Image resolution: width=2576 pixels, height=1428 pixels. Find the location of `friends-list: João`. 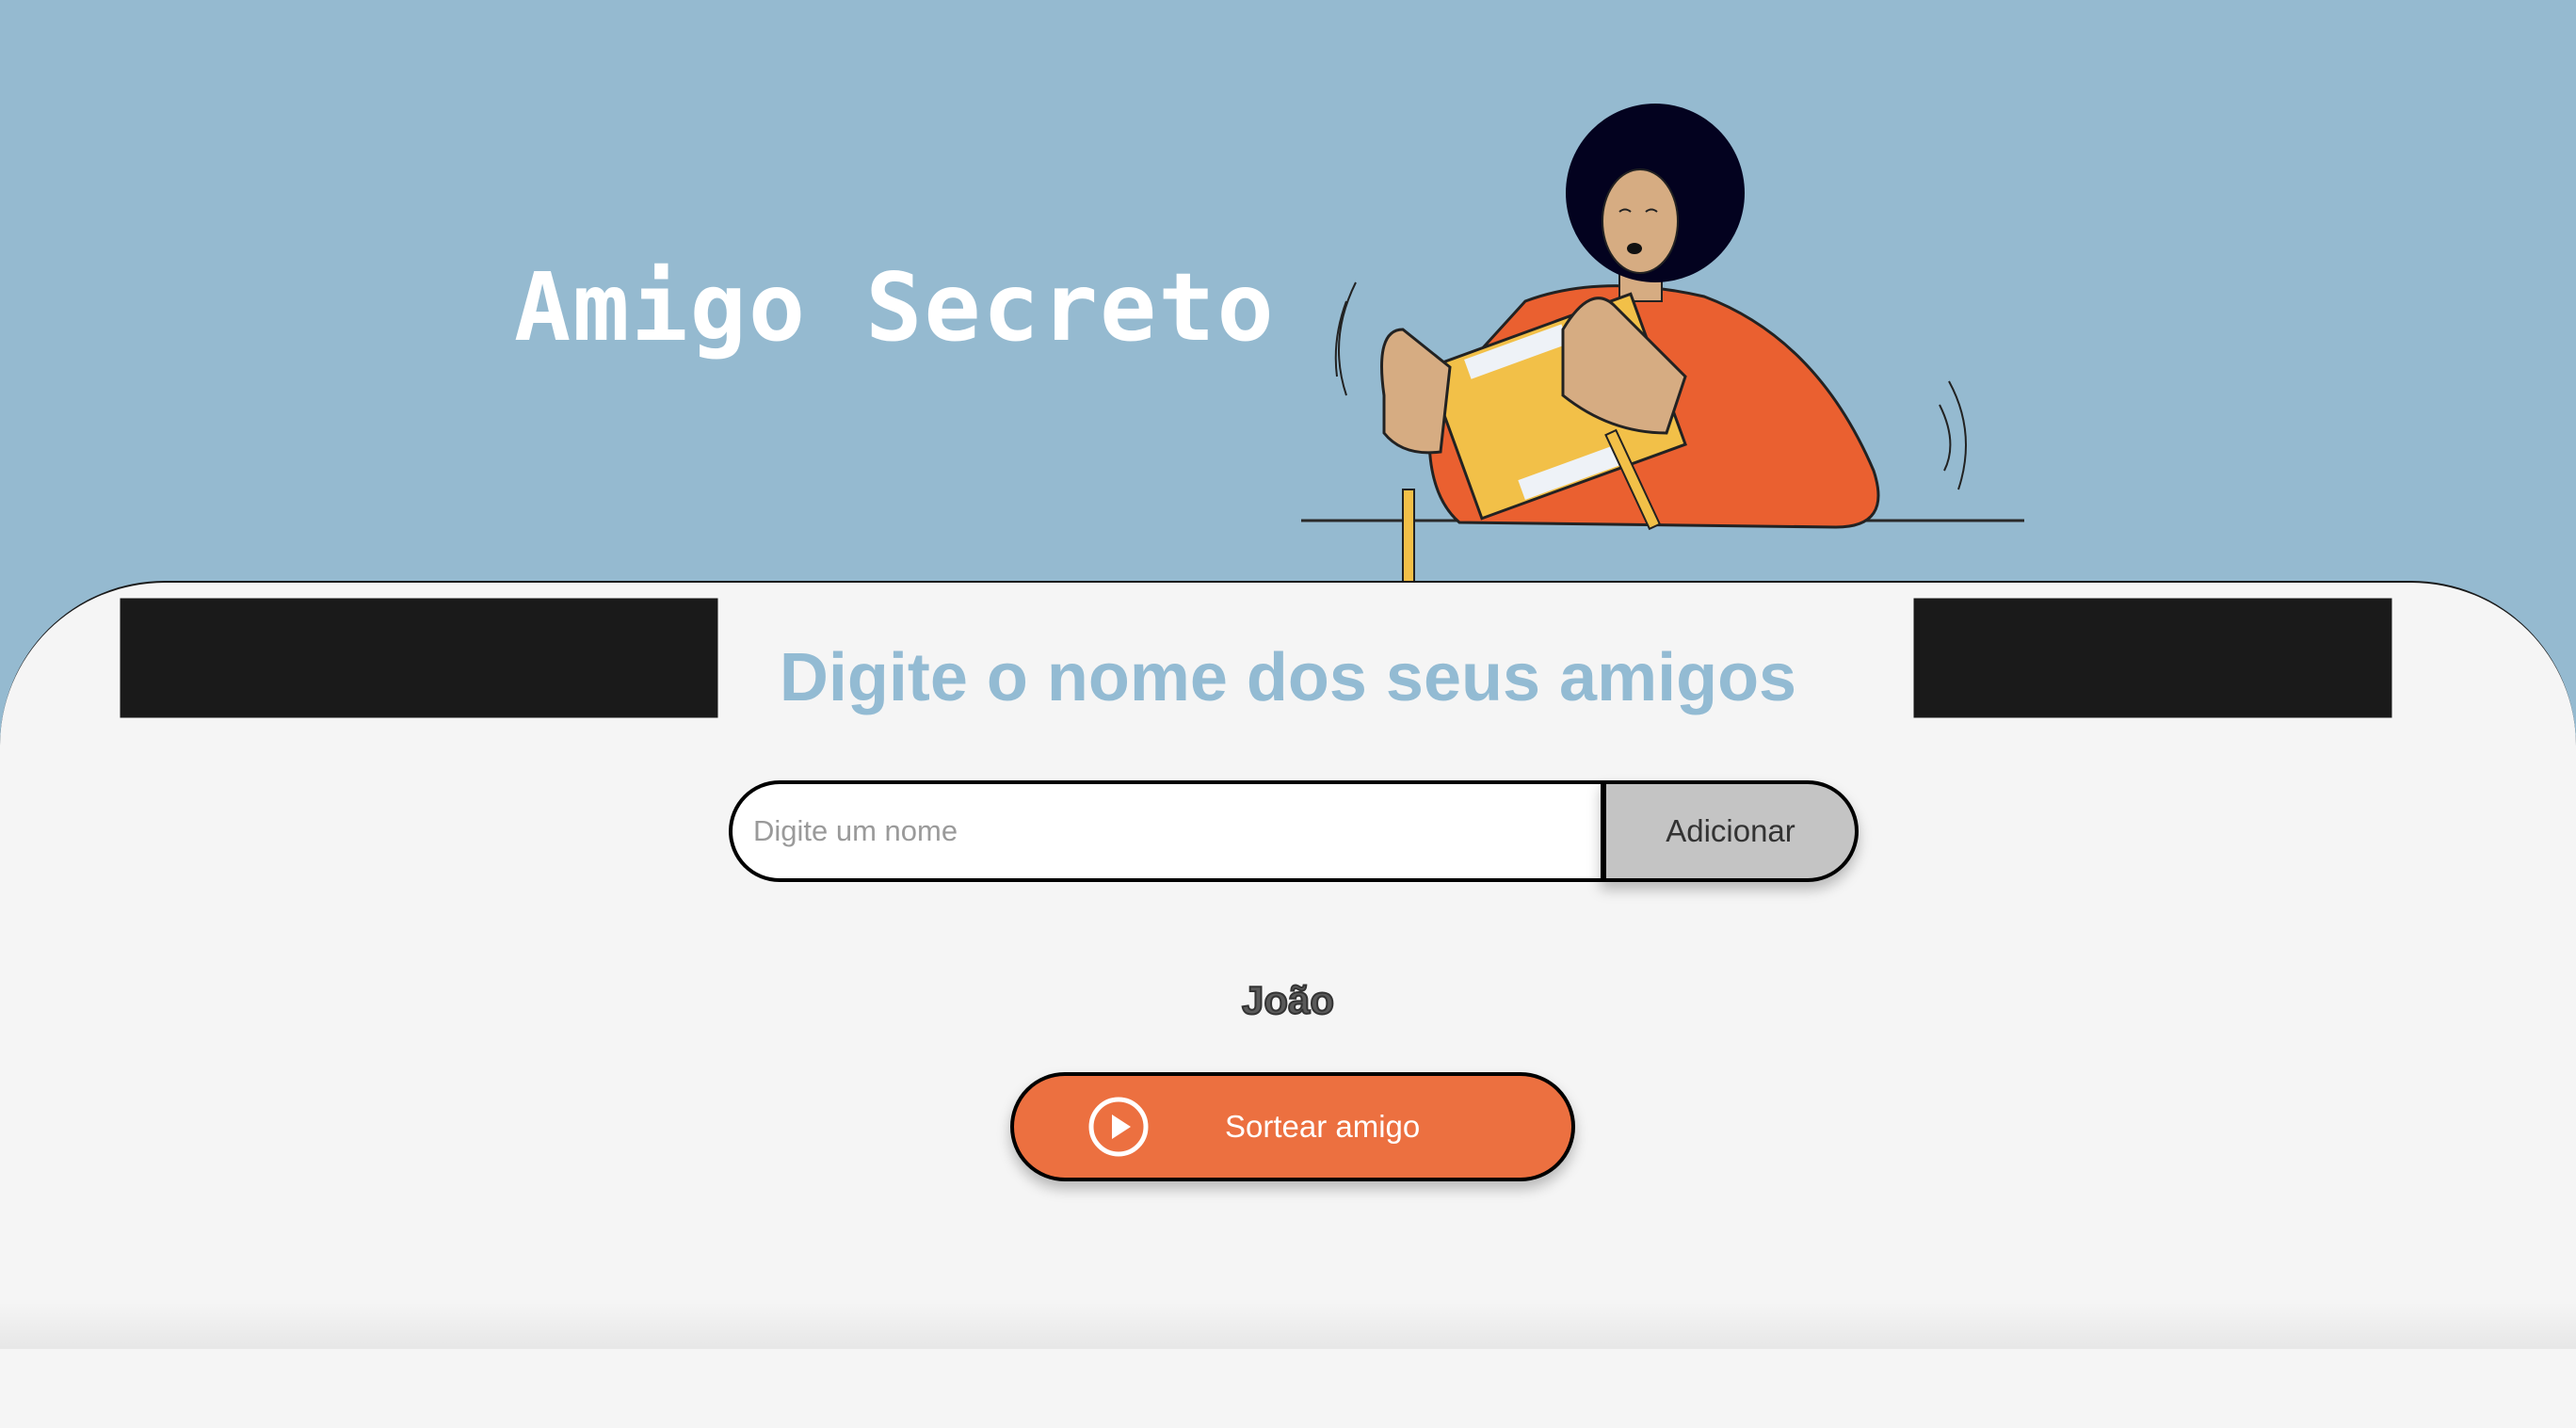

friends-list: João is located at coordinates (1288, 1000).